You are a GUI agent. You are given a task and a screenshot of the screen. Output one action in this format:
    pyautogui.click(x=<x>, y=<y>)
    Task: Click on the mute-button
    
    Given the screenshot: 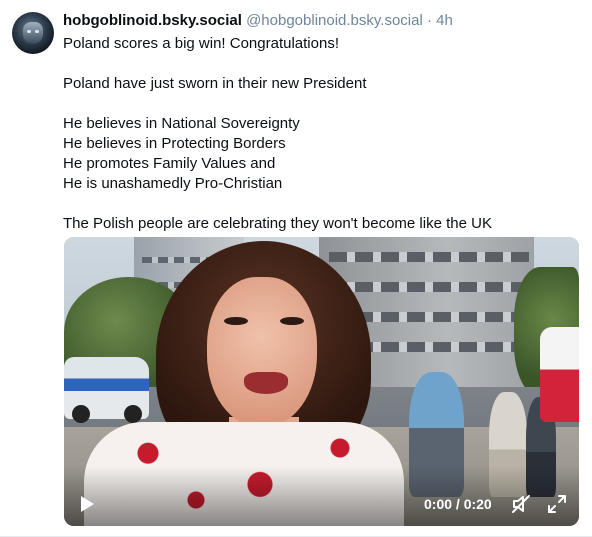 What is the action you would take?
    pyautogui.click(x=522, y=504)
    